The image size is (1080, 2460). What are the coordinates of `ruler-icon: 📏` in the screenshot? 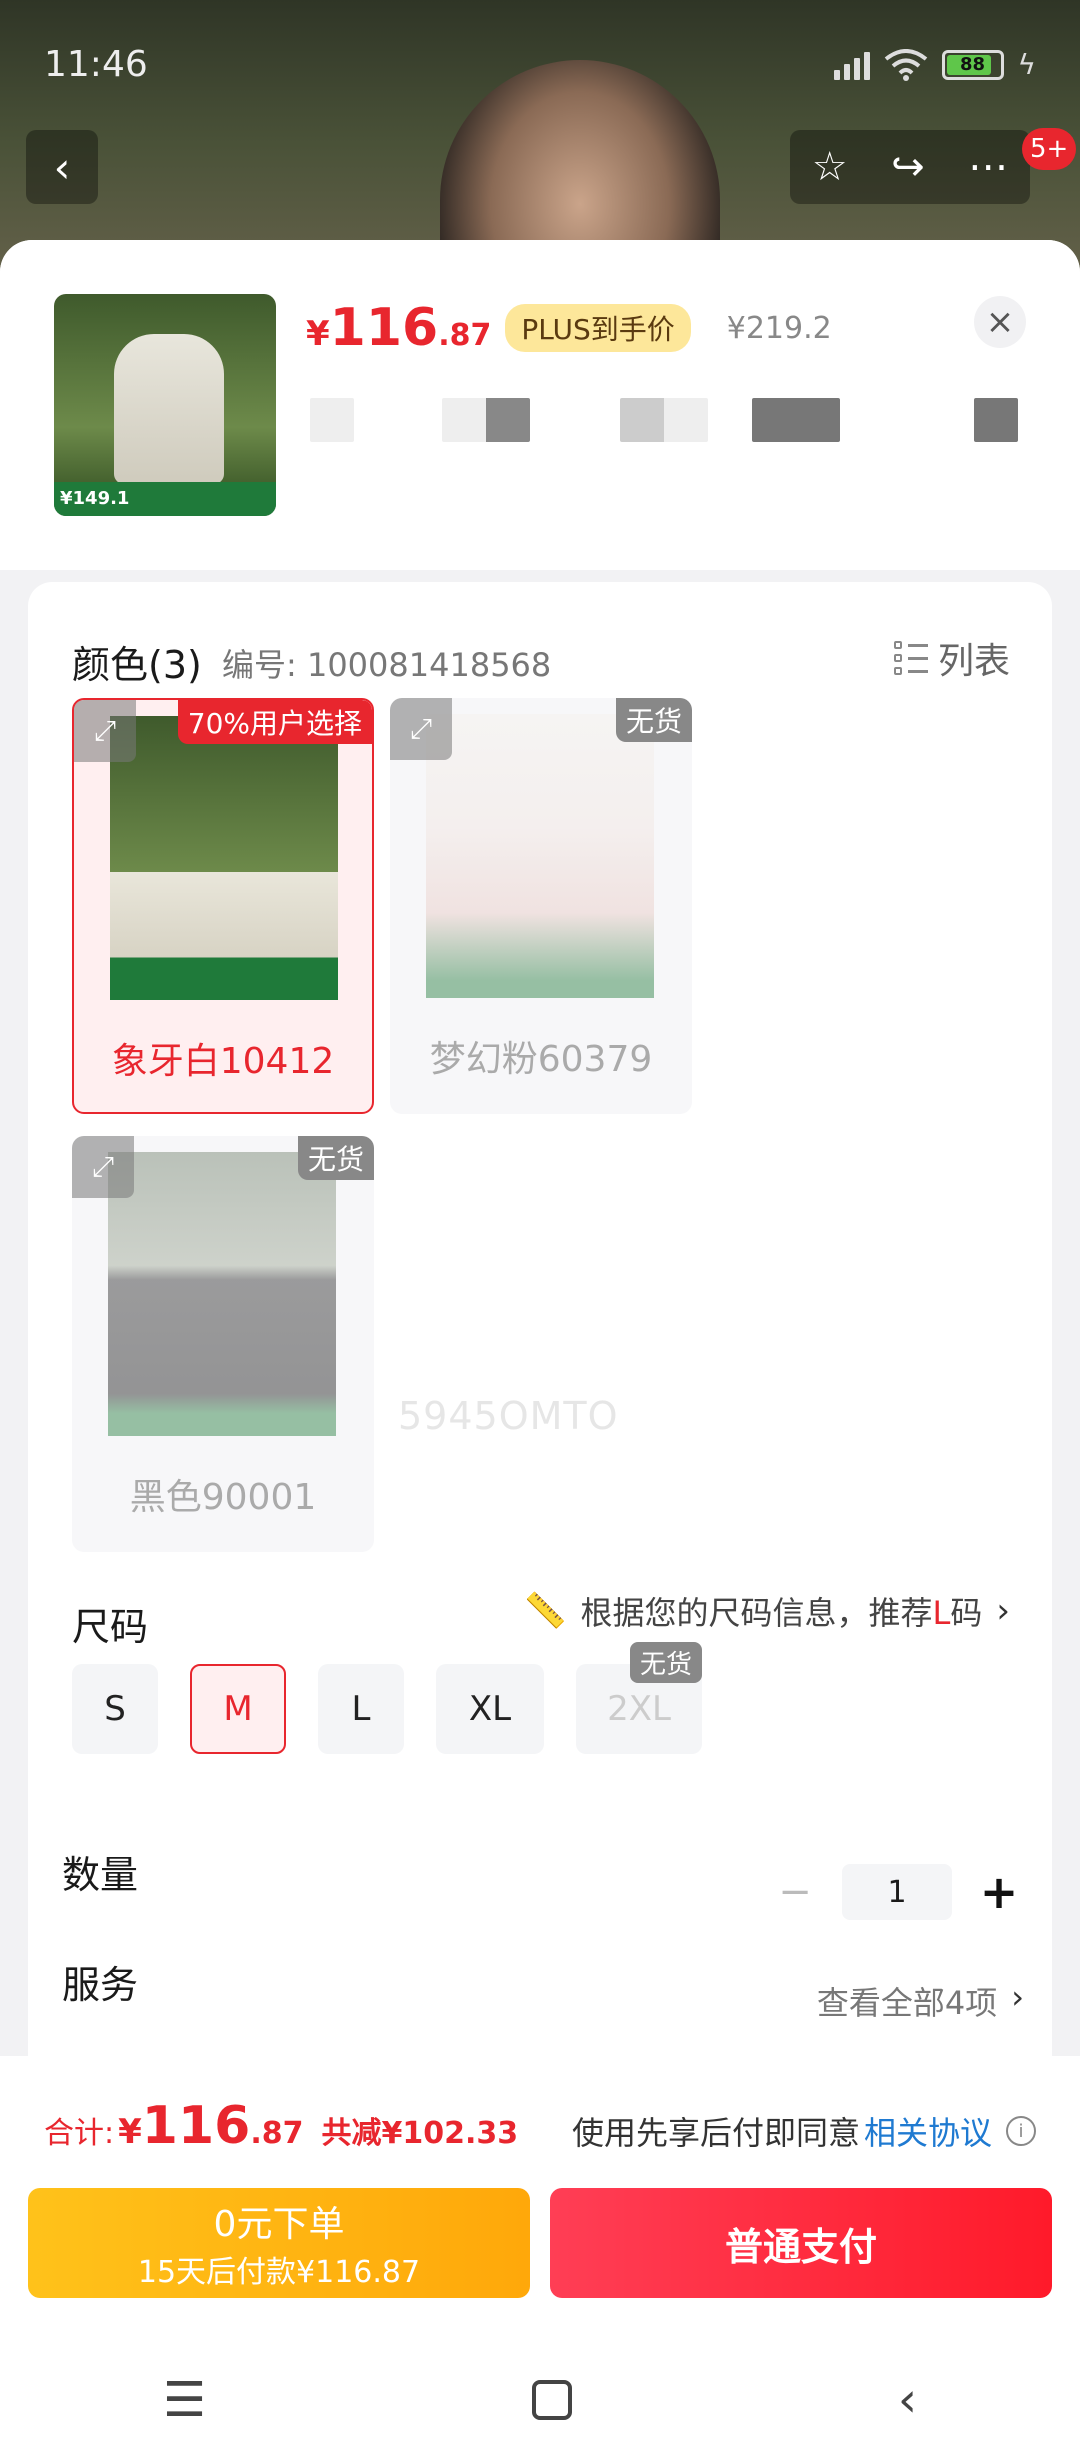 It's located at (545, 1611).